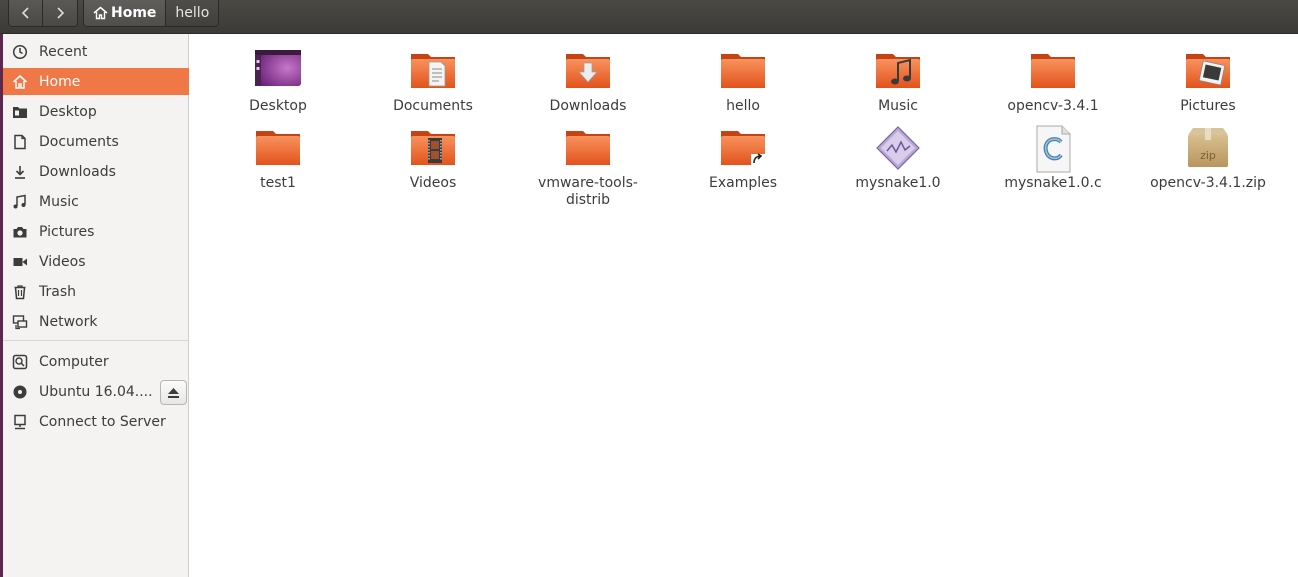 This screenshot has height=577, width=1298. What do you see at coordinates (68, 111) in the screenshot?
I see `sidebar-item-label: Desktop` at bounding box center [68, 111].